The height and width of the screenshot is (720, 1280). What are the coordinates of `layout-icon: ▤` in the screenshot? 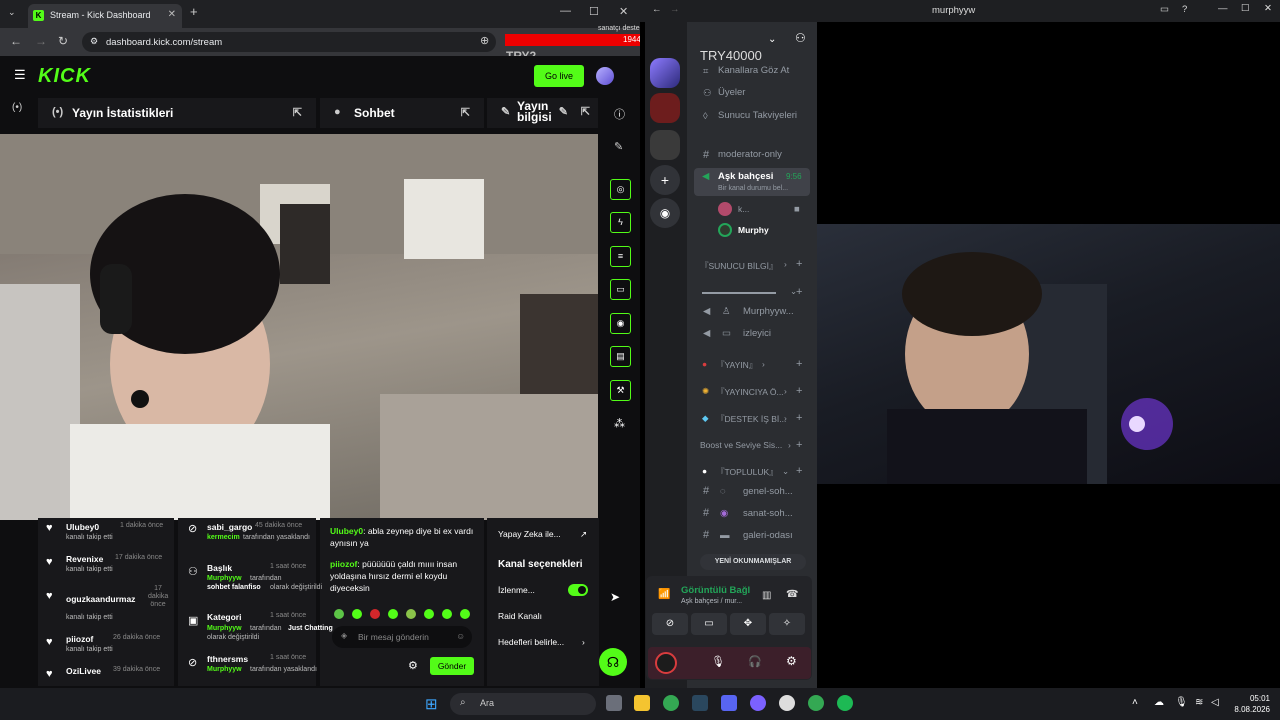 It's located at (620, 356).